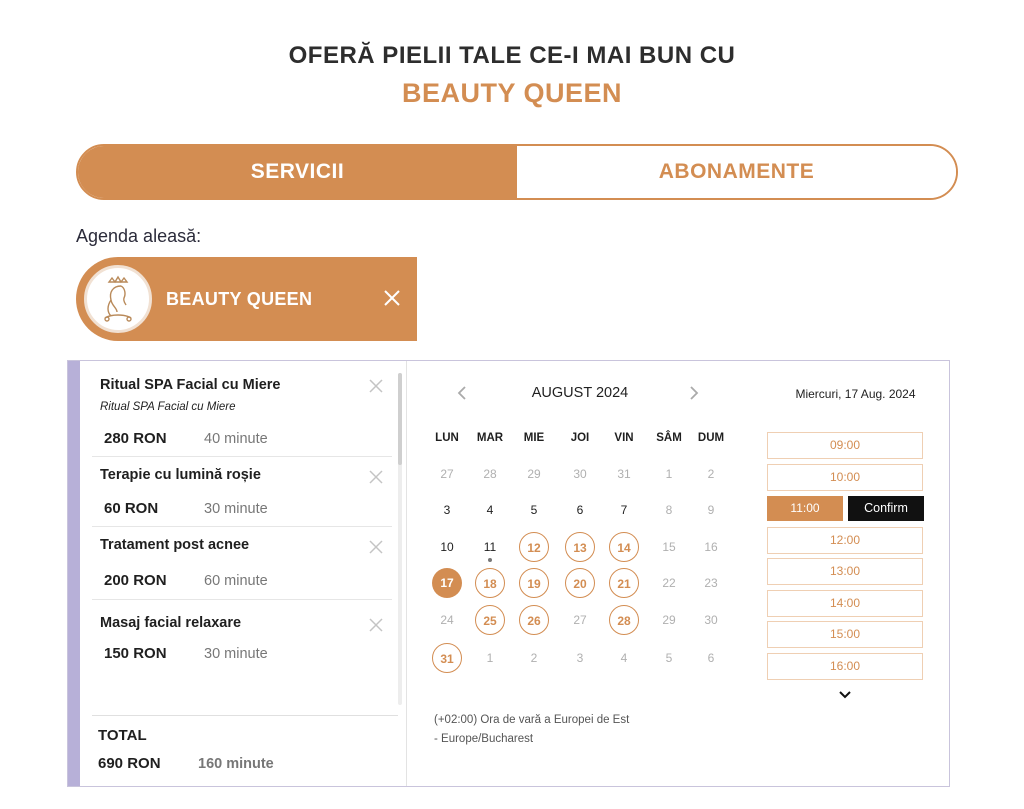 The height and width of the screenshot is (809, 1024). I want to click on service-price: 150 RON, so click(135, 653).